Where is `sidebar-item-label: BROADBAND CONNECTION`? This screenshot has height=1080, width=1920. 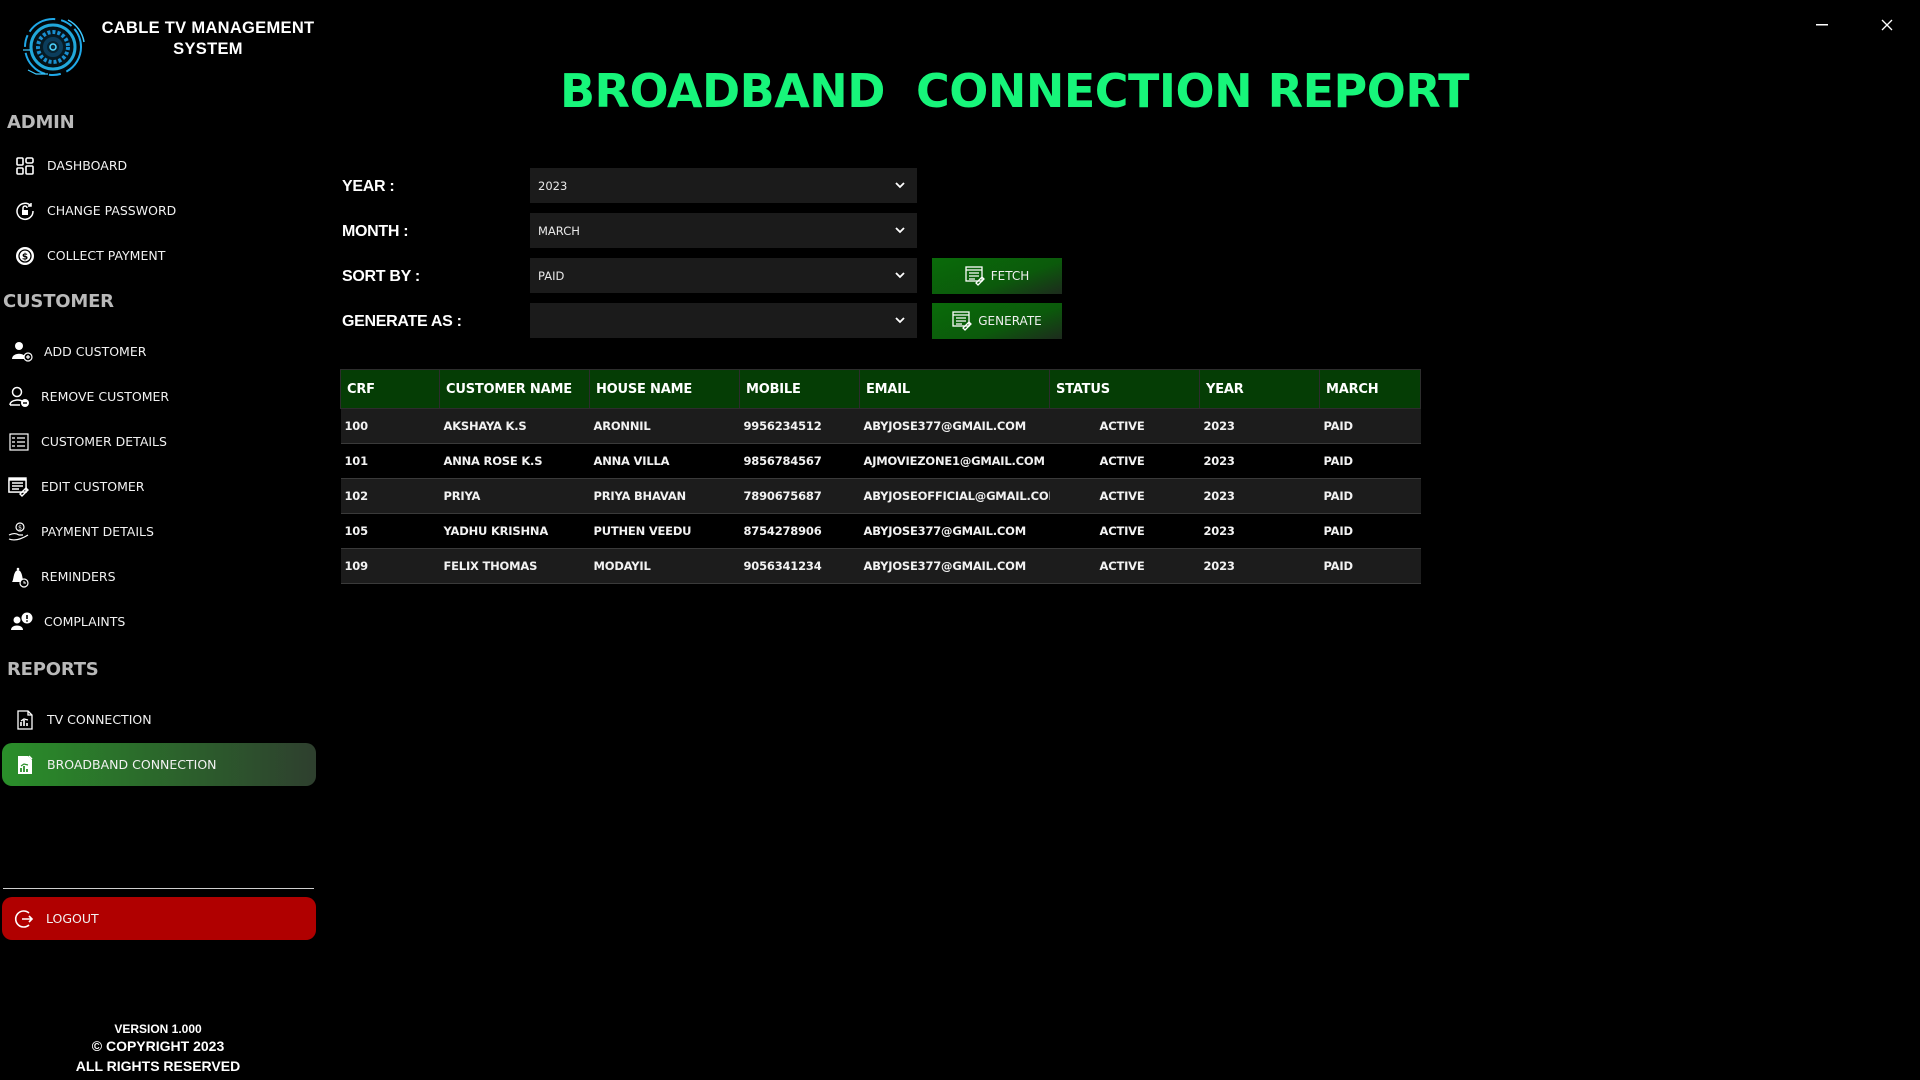 sidebar-item-label: BROADBAND CONNECTION is located at coordinates (132, 764).